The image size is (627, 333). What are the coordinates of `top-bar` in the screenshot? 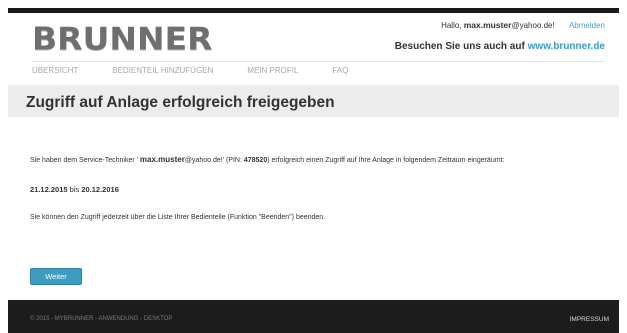 It's located at (313, 10).